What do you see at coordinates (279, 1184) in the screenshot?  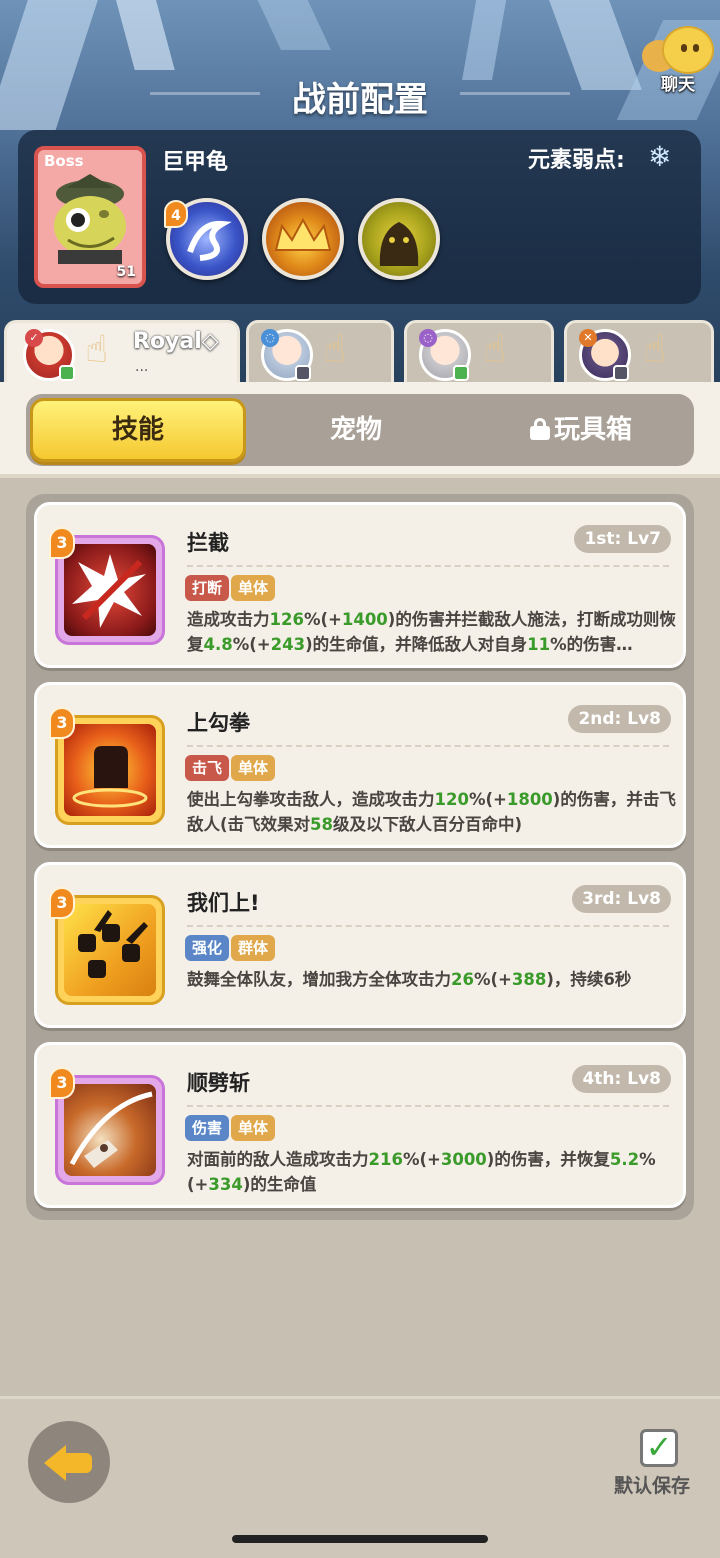 I see `desc-text: )的生命值` at bounding box center [279, 1184].